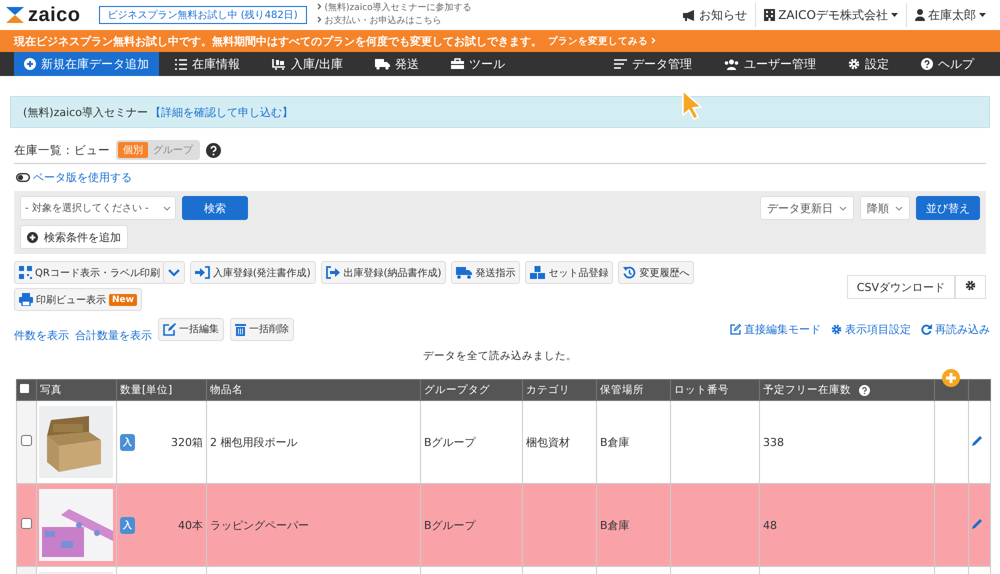 The height and width of the screenshot is (574, 1000). Describe the element at coordinates (471, 390) in the screenshot. I see `column-header: グループタグ` at that location.